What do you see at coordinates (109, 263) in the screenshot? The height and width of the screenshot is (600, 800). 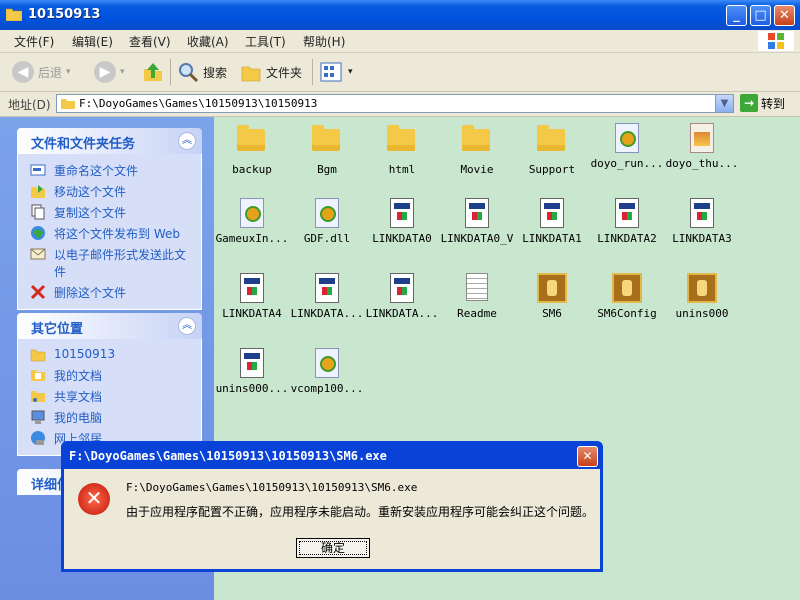 I see `task-email: 以电子邮件形式发送此文件` at bounding box center [109, 263].